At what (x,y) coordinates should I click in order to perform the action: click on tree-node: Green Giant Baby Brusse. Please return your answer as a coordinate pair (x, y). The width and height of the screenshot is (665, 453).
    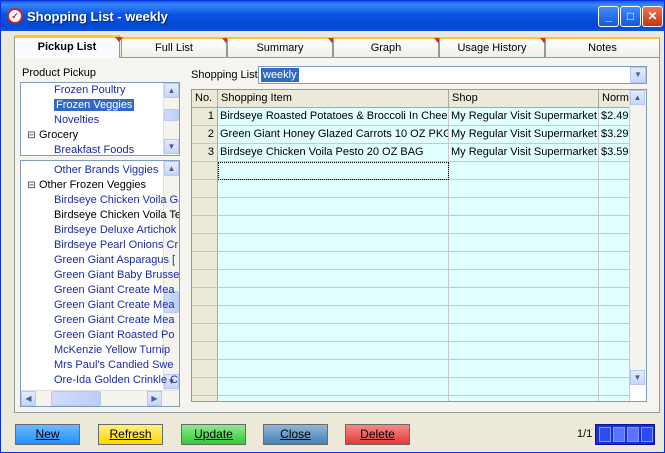
    Looking at the image, I should click on (116, 275).